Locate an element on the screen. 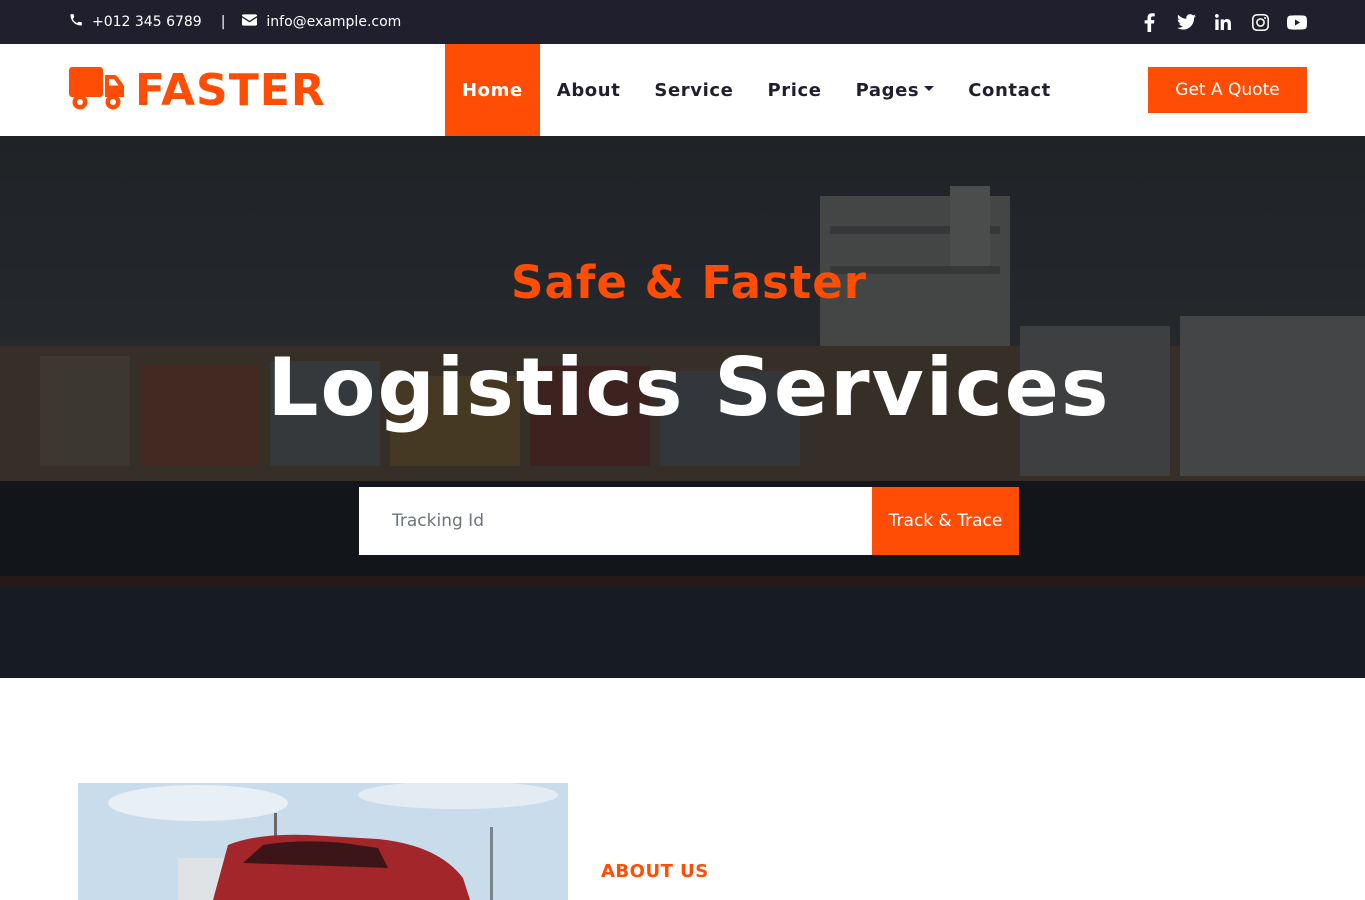  phone-item: +012 345 6789 is located at coordinates (135, 22).